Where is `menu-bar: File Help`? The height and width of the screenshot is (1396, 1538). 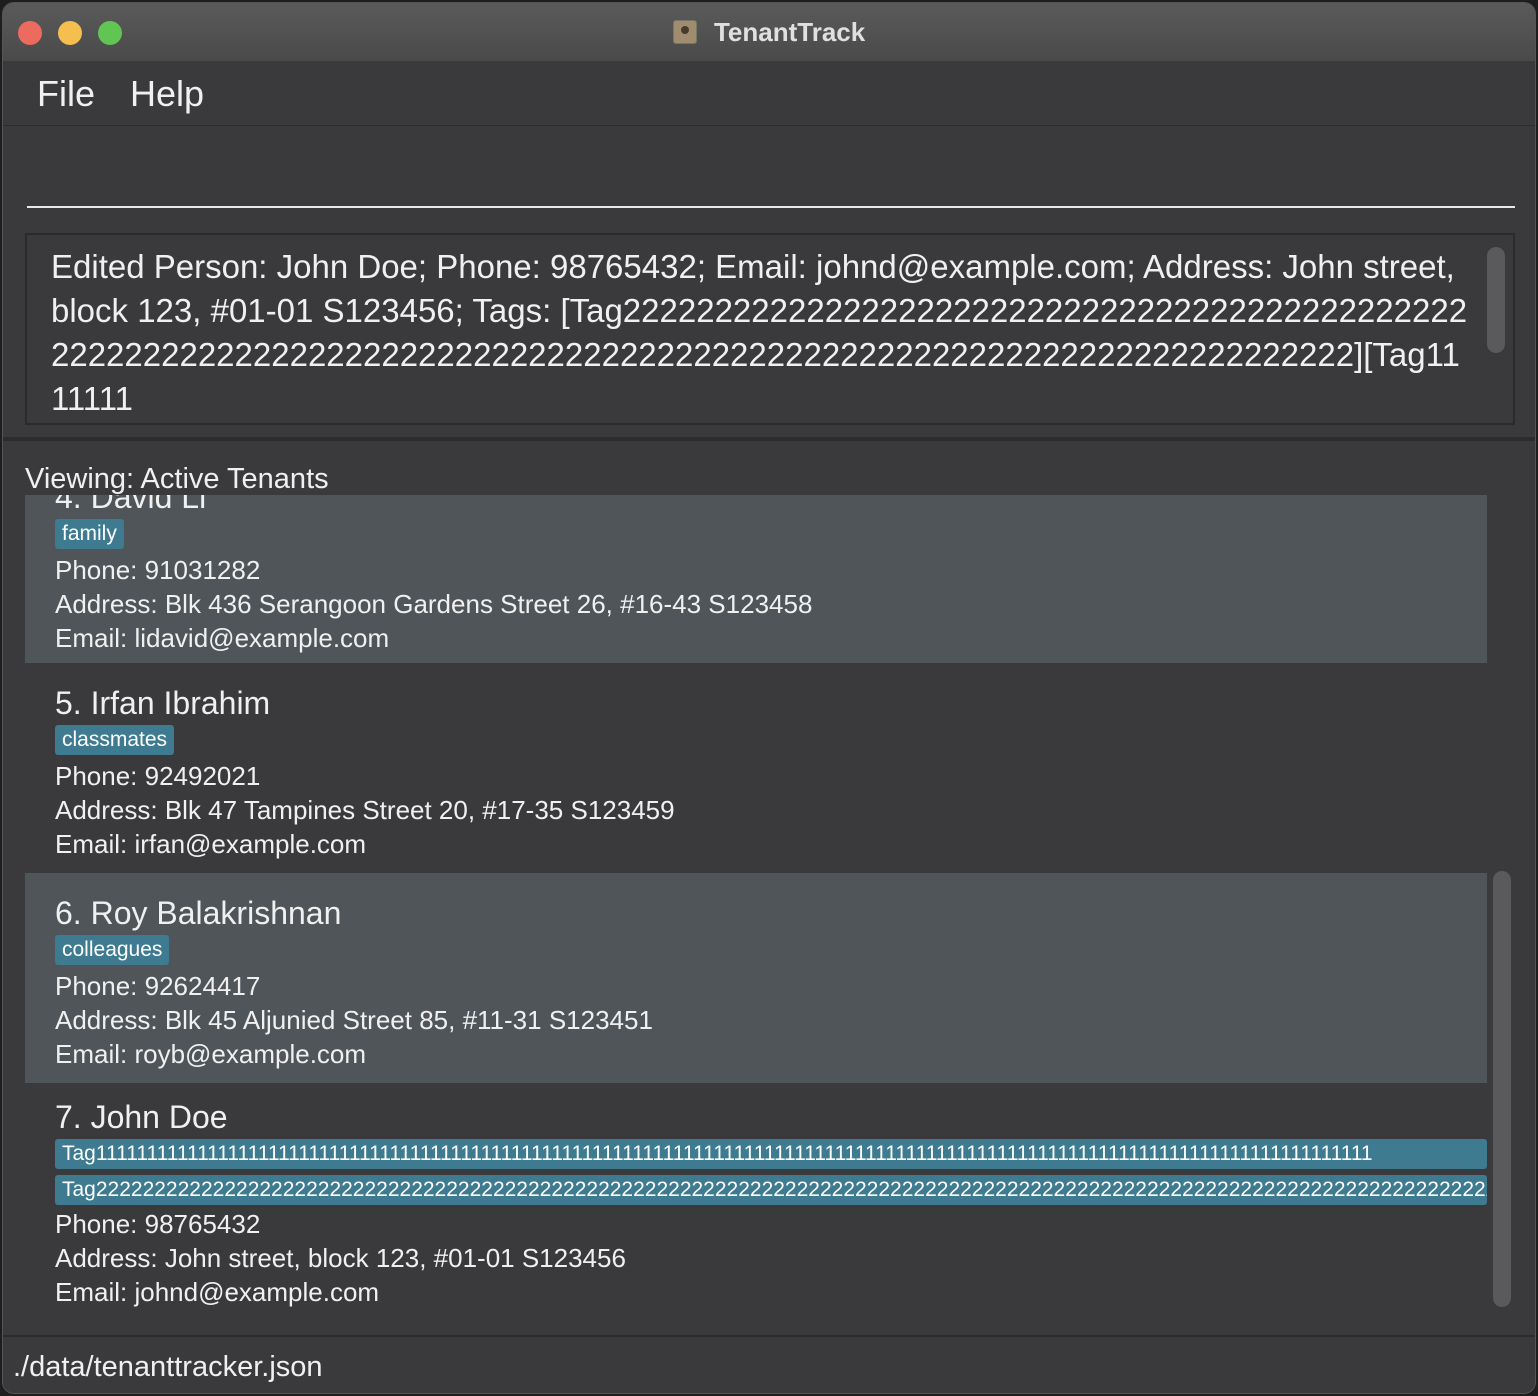
menu-bar: File Help is located at coordinates (769, 93).